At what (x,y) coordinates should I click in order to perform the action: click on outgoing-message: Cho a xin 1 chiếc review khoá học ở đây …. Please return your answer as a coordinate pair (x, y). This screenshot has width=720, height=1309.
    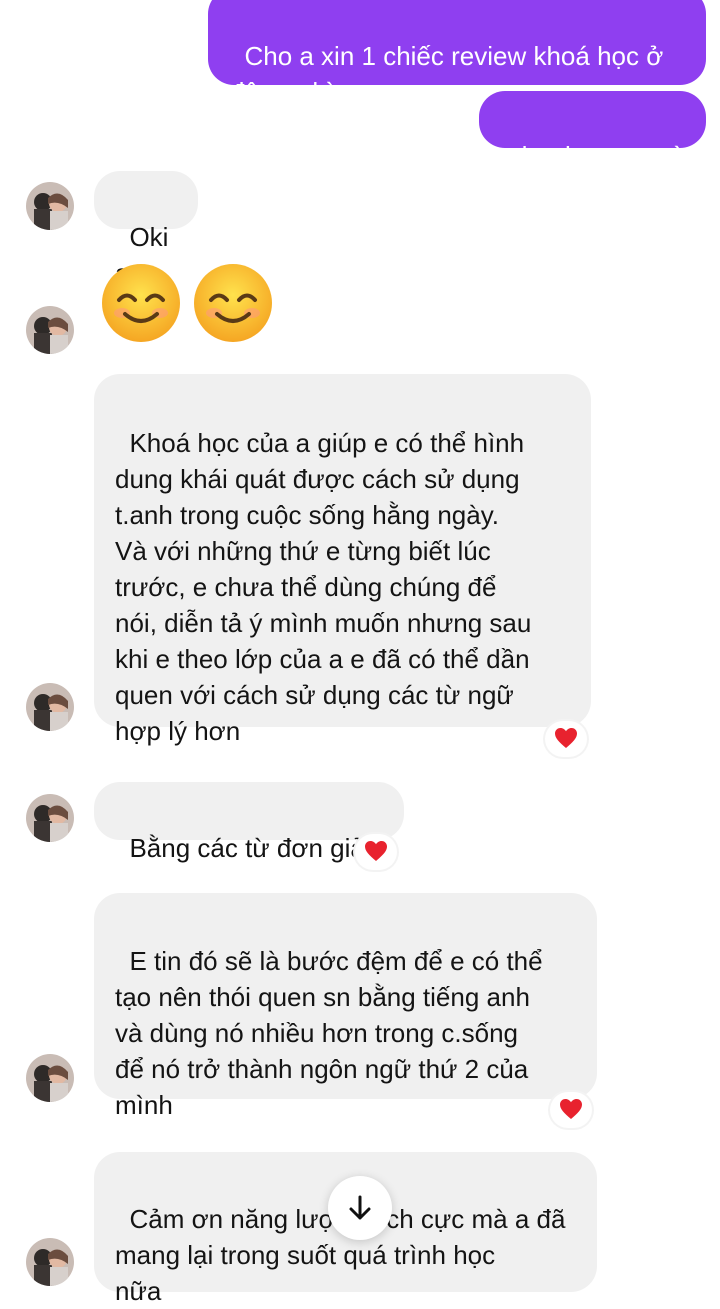
    Looking at the image, I should click on (457, 53).